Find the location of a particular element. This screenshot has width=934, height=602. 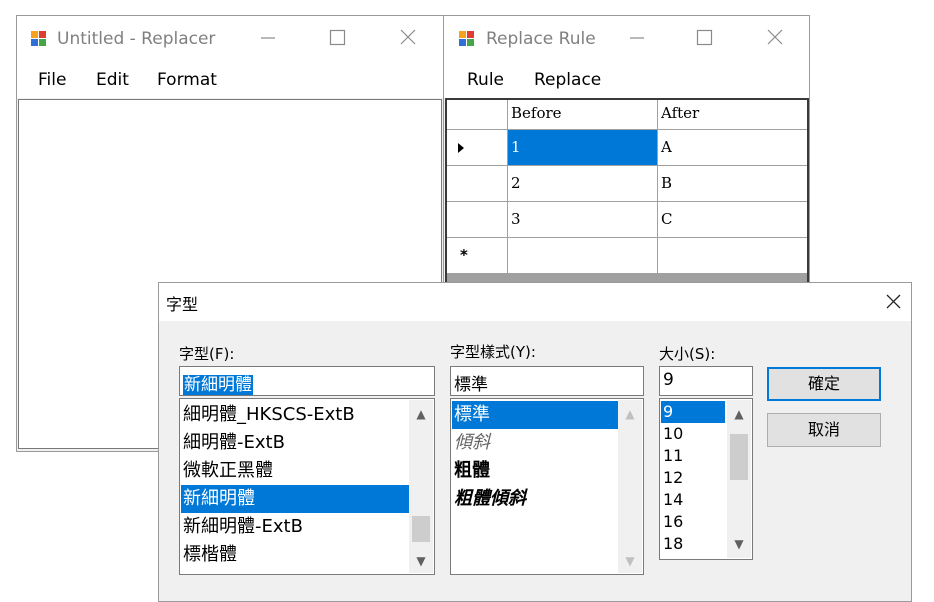

font-dialog-titlebar: 字型 is located at coordinates (535, 302).